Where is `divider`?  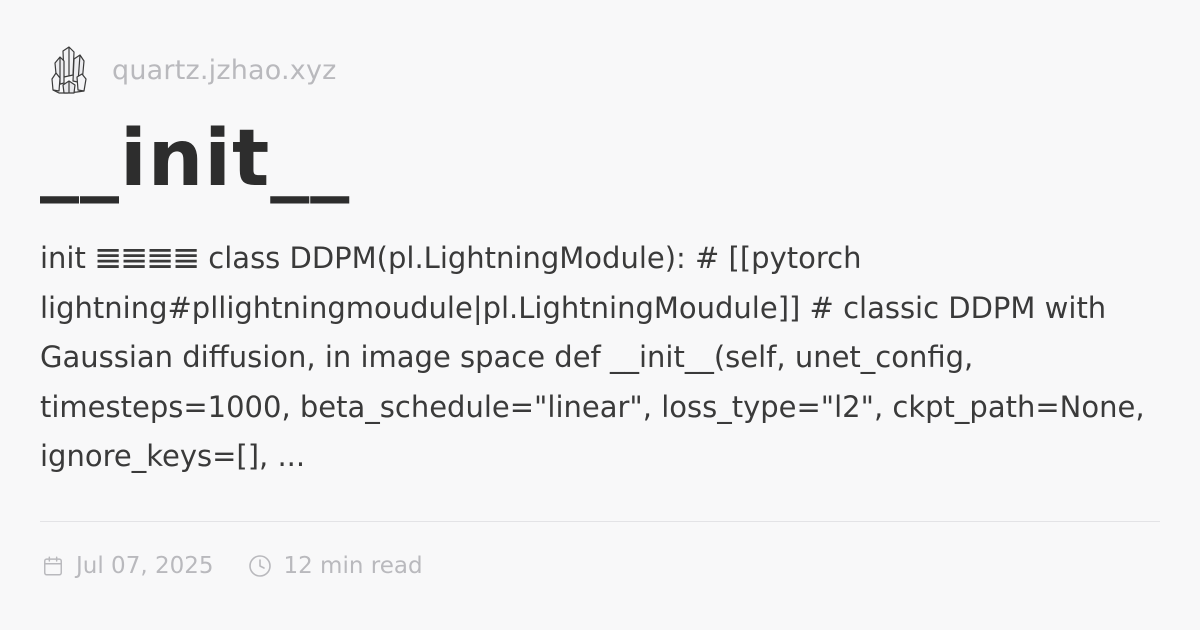
divider is located at coordinates (600, 521).